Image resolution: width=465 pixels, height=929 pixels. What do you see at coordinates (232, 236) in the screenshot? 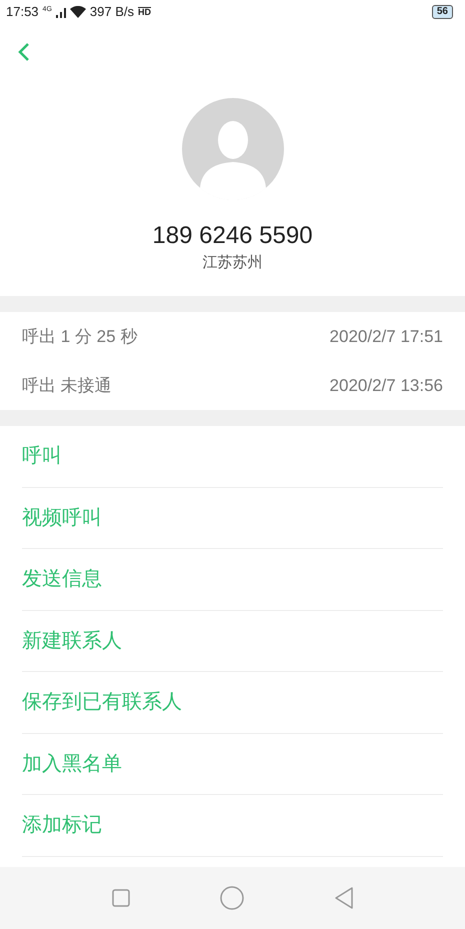
I see `phone-number: 189 6246 5590` at bounding box center [232, 236].